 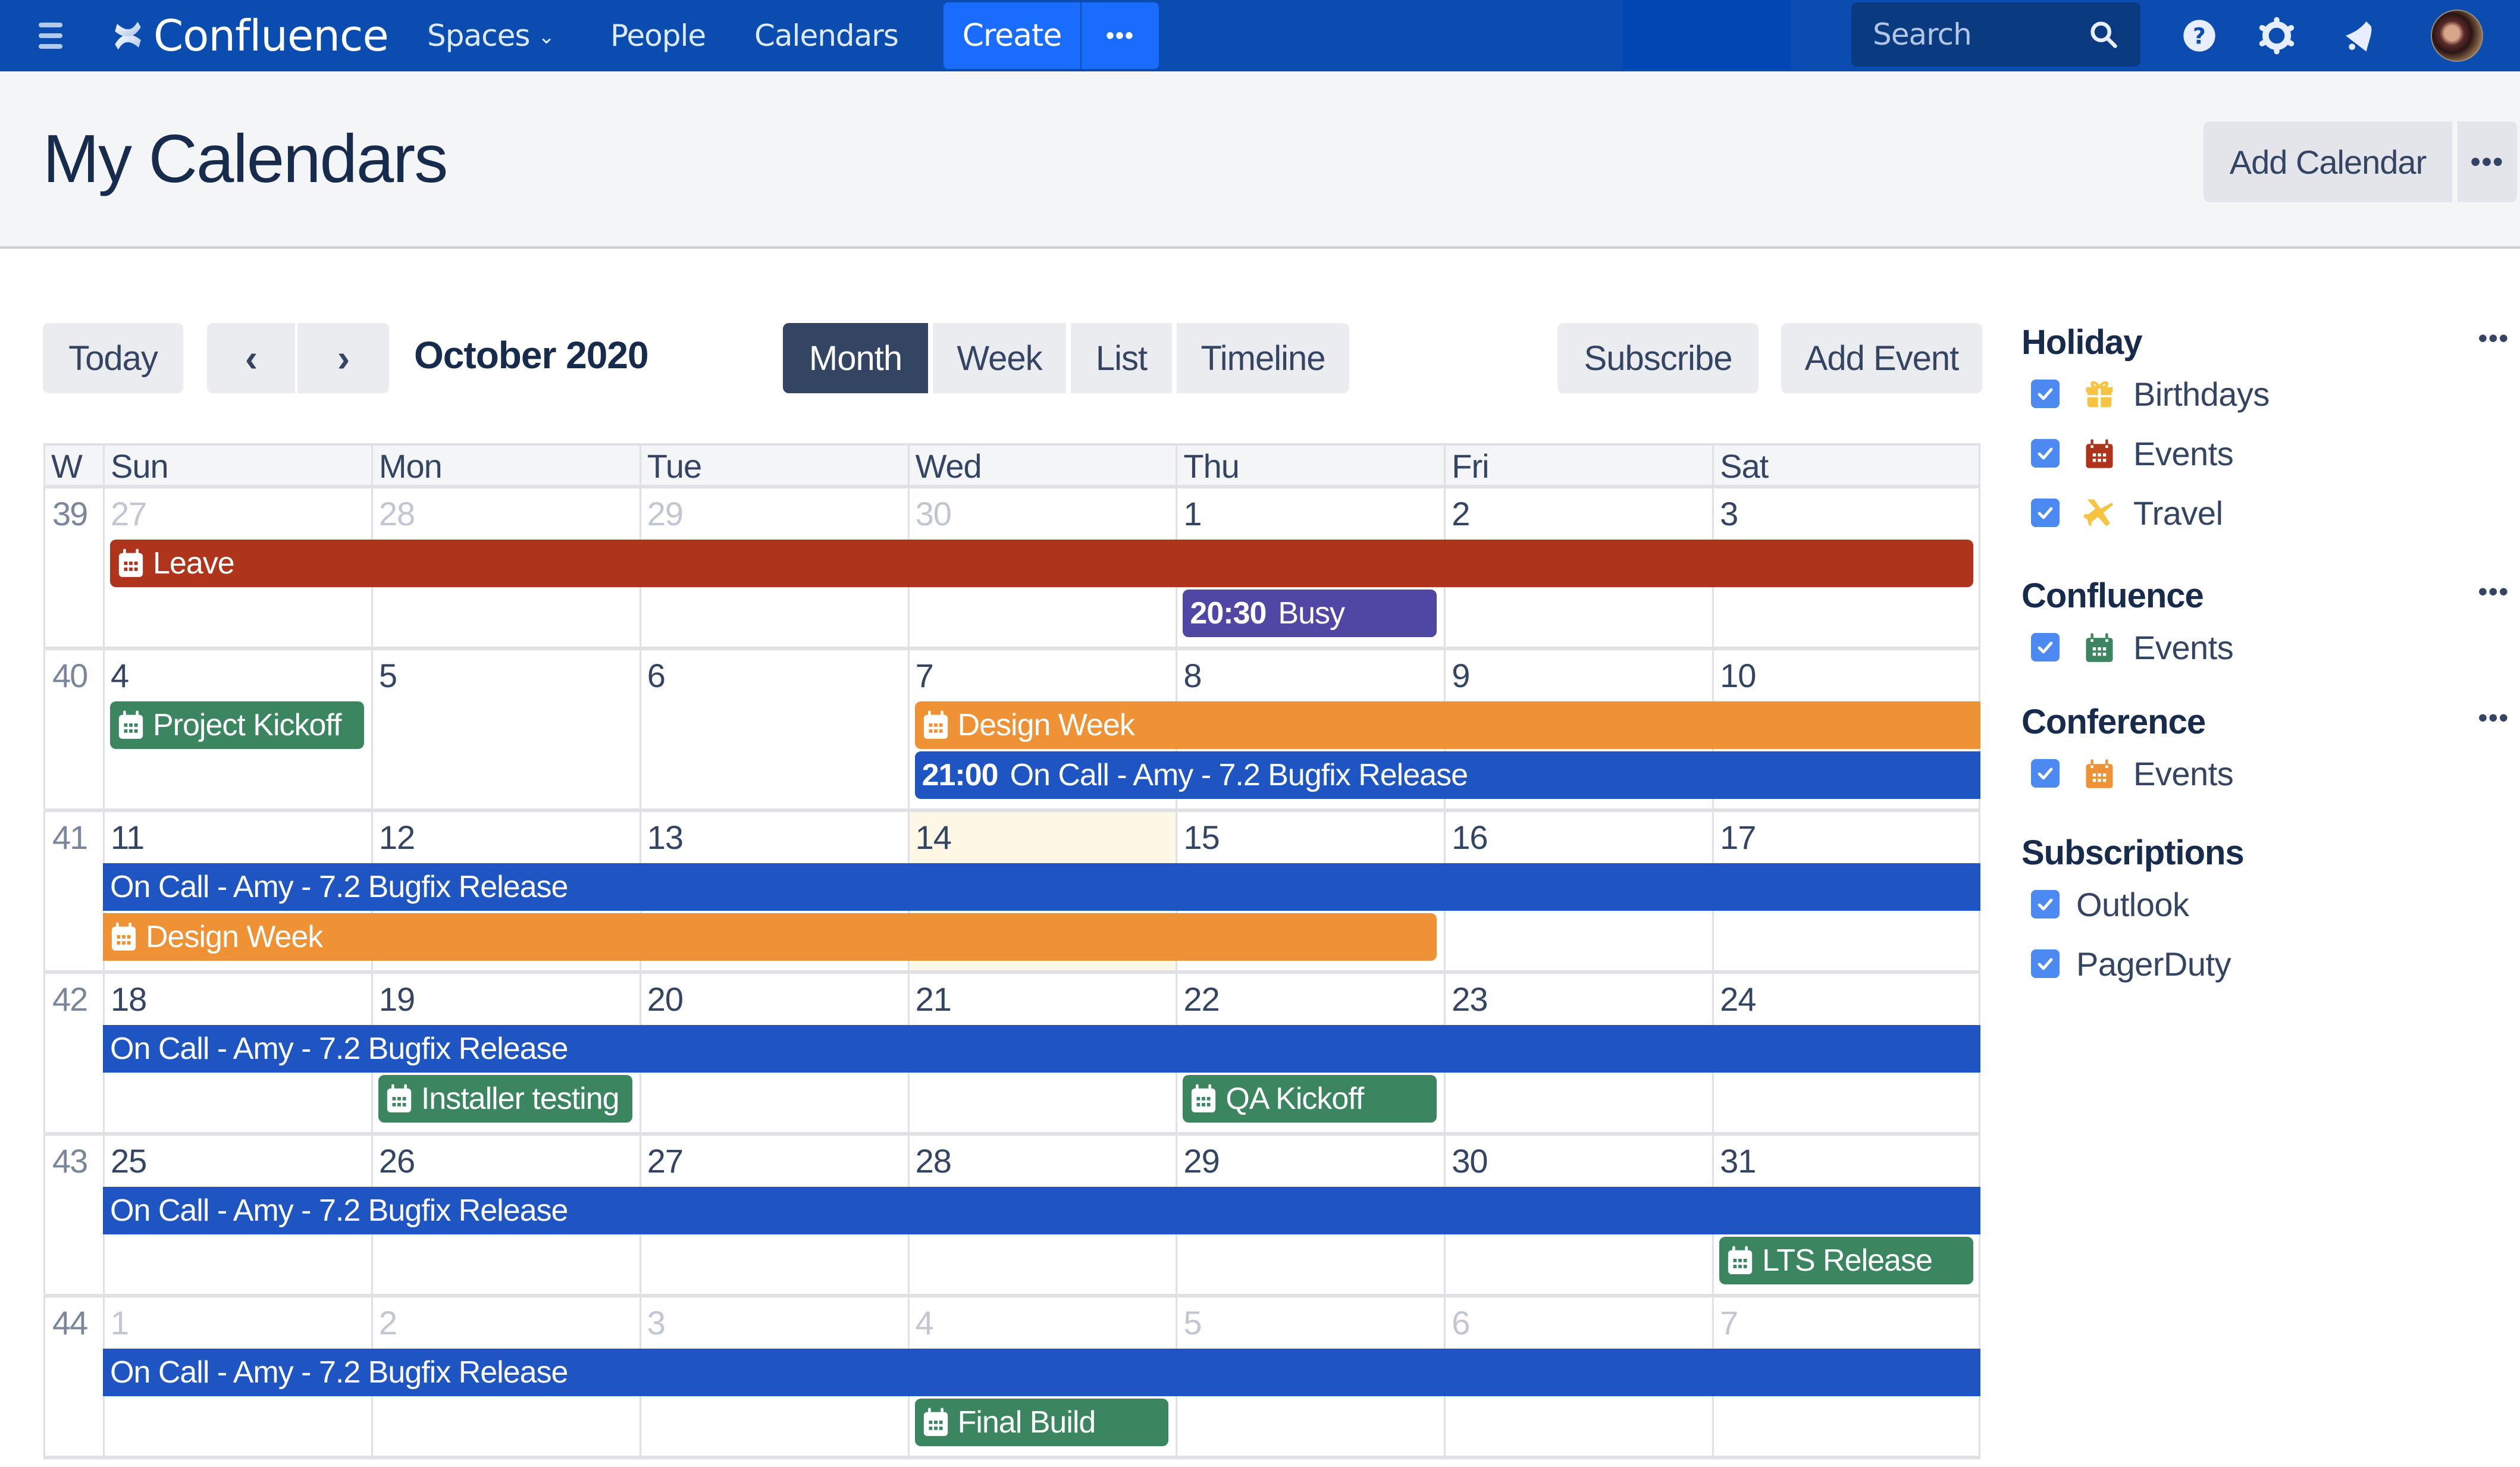 What do you see at coordinates (1470, 999) in the screenshot?
I see `day-number: 23` at bounding box center [1470, 999].